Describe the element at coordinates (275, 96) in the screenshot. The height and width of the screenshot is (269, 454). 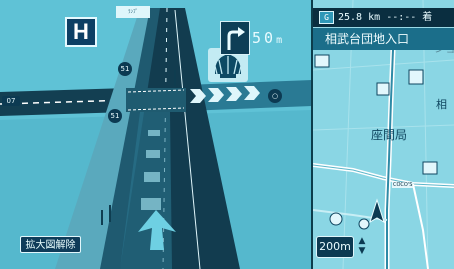
I see `road-marker-icon: ○` at that location.